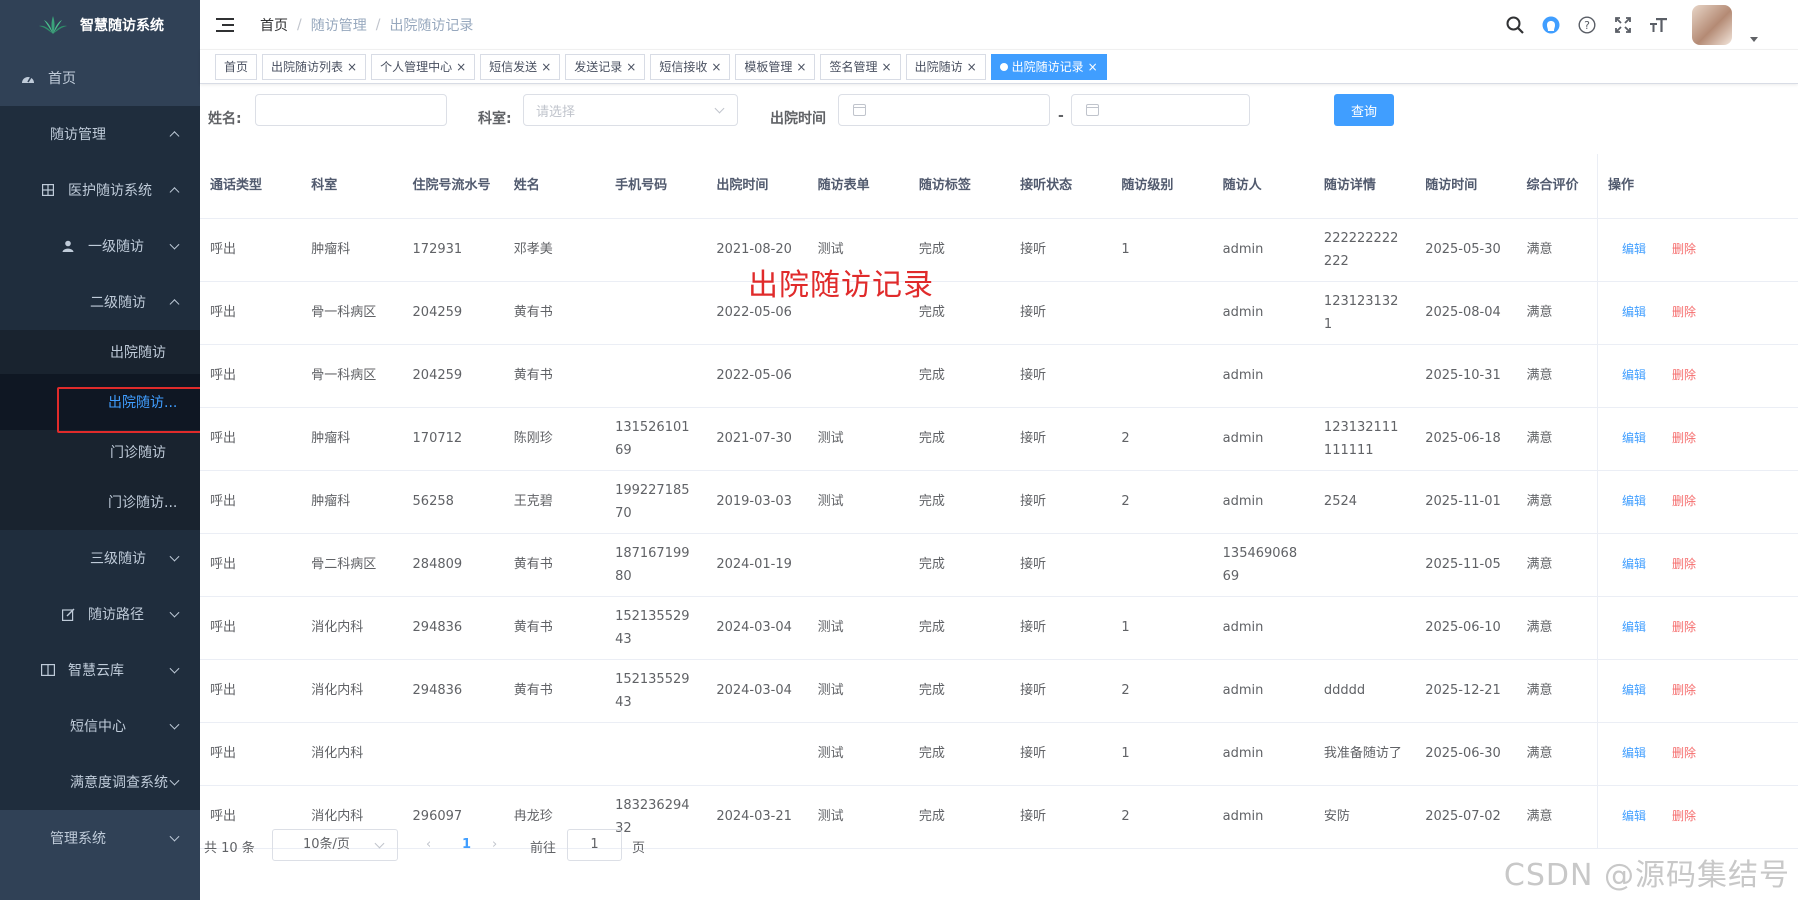 The height and width of the screenshot is (900, 1798). Describe the element at coordinates (68, 614) in the screenshot. I see `edit-icon` at that location.